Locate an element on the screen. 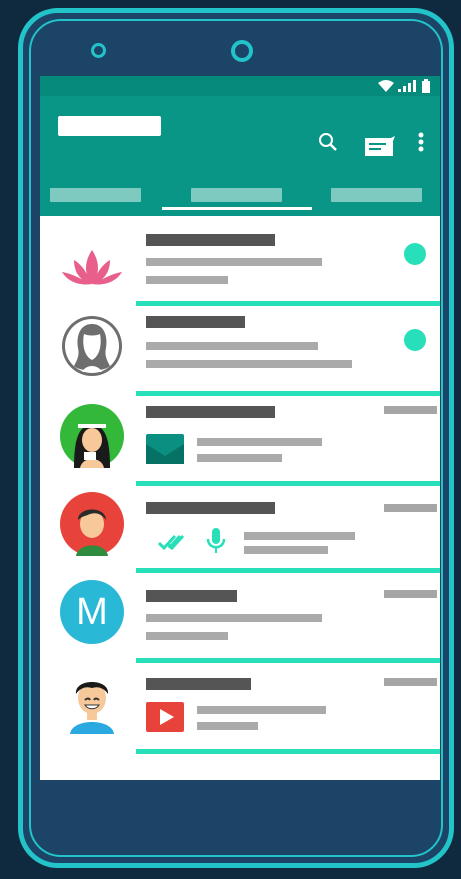 The width and height of the screenshot is (461, 879). microphone-icon is located at coordinates (216, 540).